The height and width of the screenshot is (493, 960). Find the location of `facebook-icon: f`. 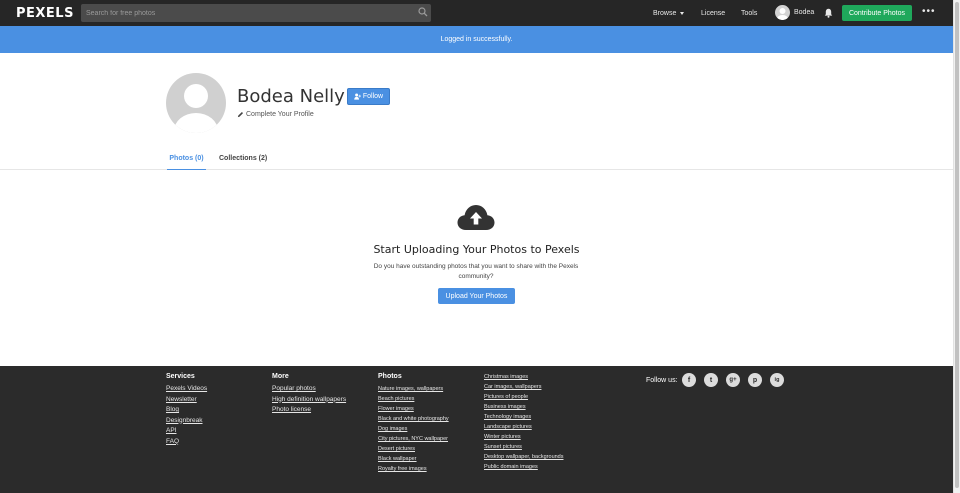

facebook-icon: f is located at coordinates (689, 380).